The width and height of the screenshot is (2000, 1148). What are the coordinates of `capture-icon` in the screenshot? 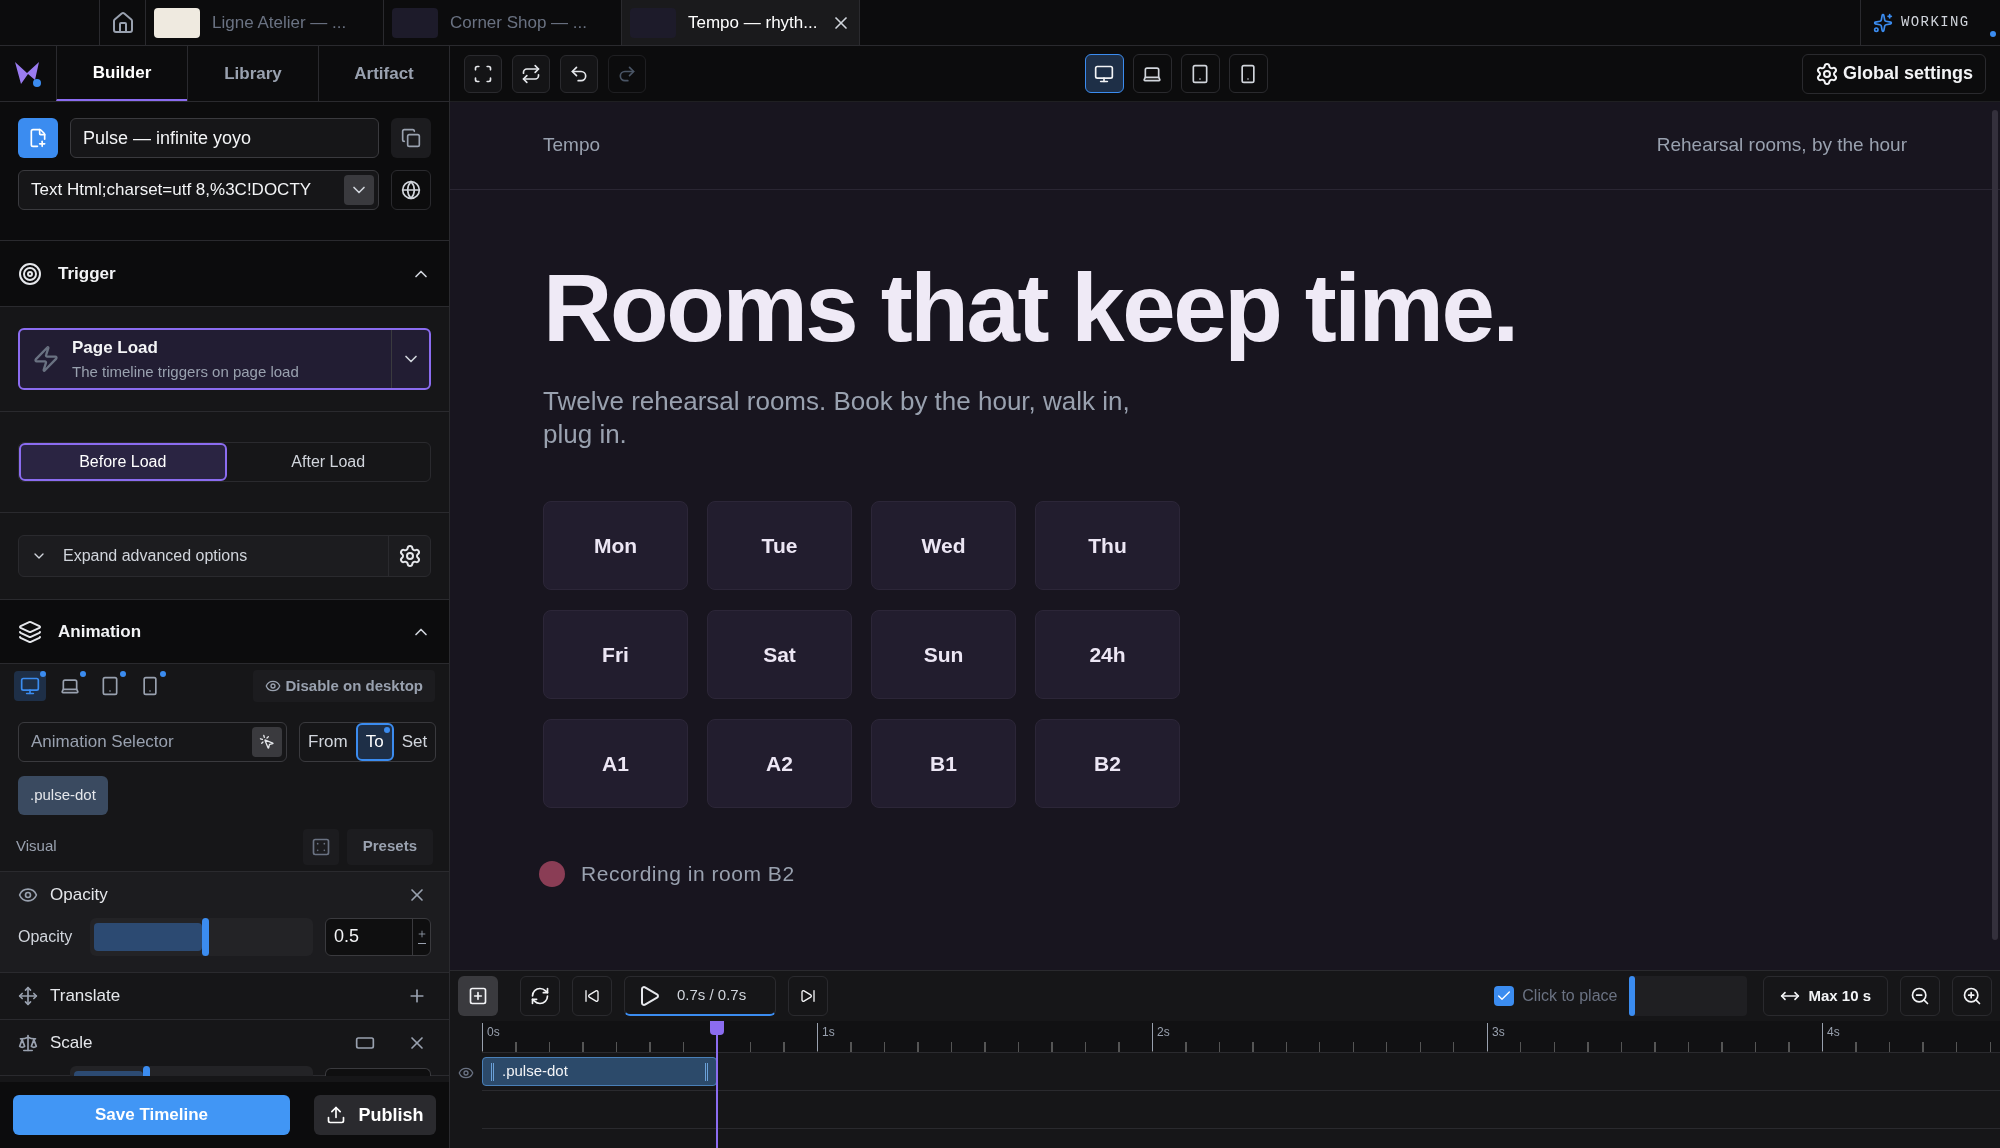 It's located at (483, 73).